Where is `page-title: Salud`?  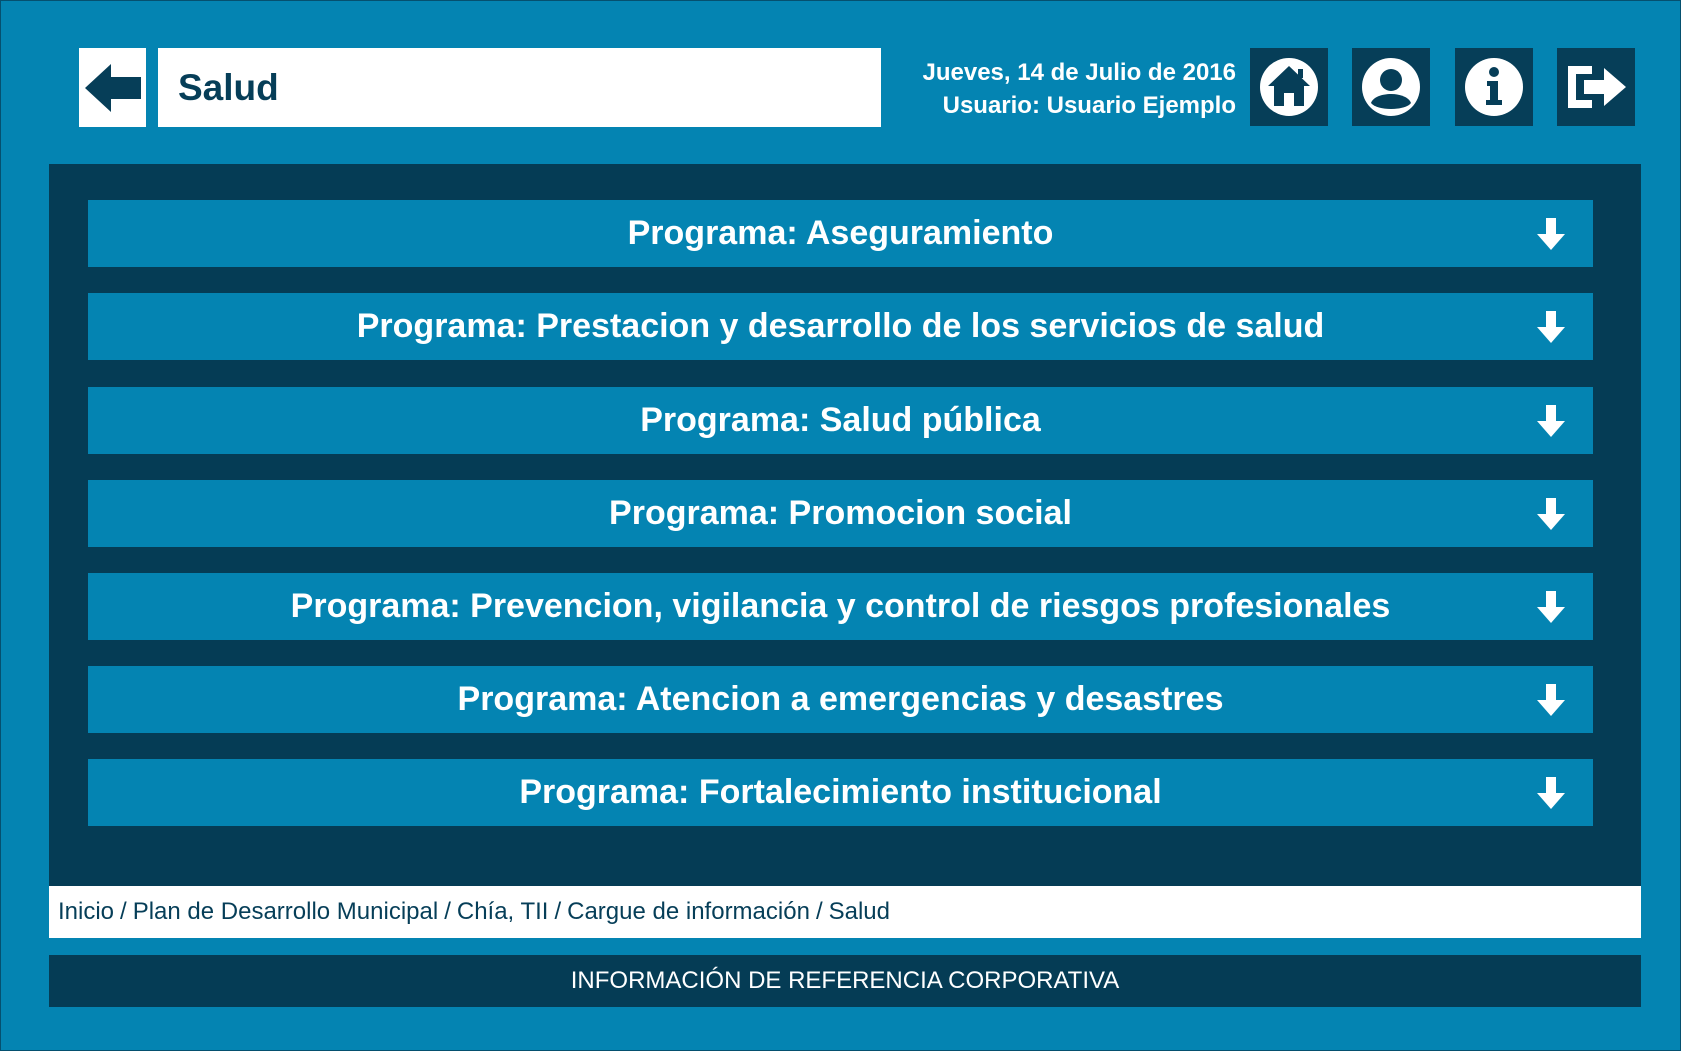
page-title: Salud is located at coordinates (228, 87).